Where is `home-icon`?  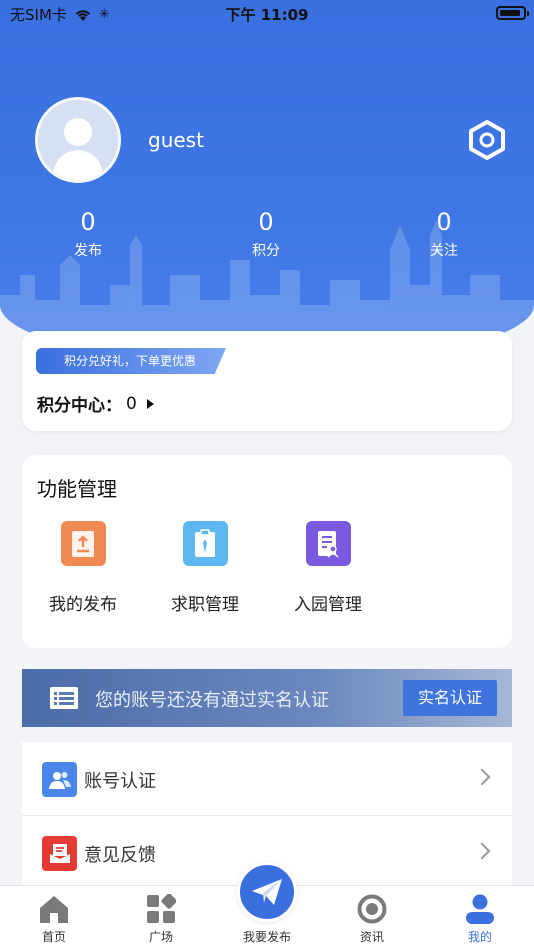 home-icon is located at coordinates (54, 909).